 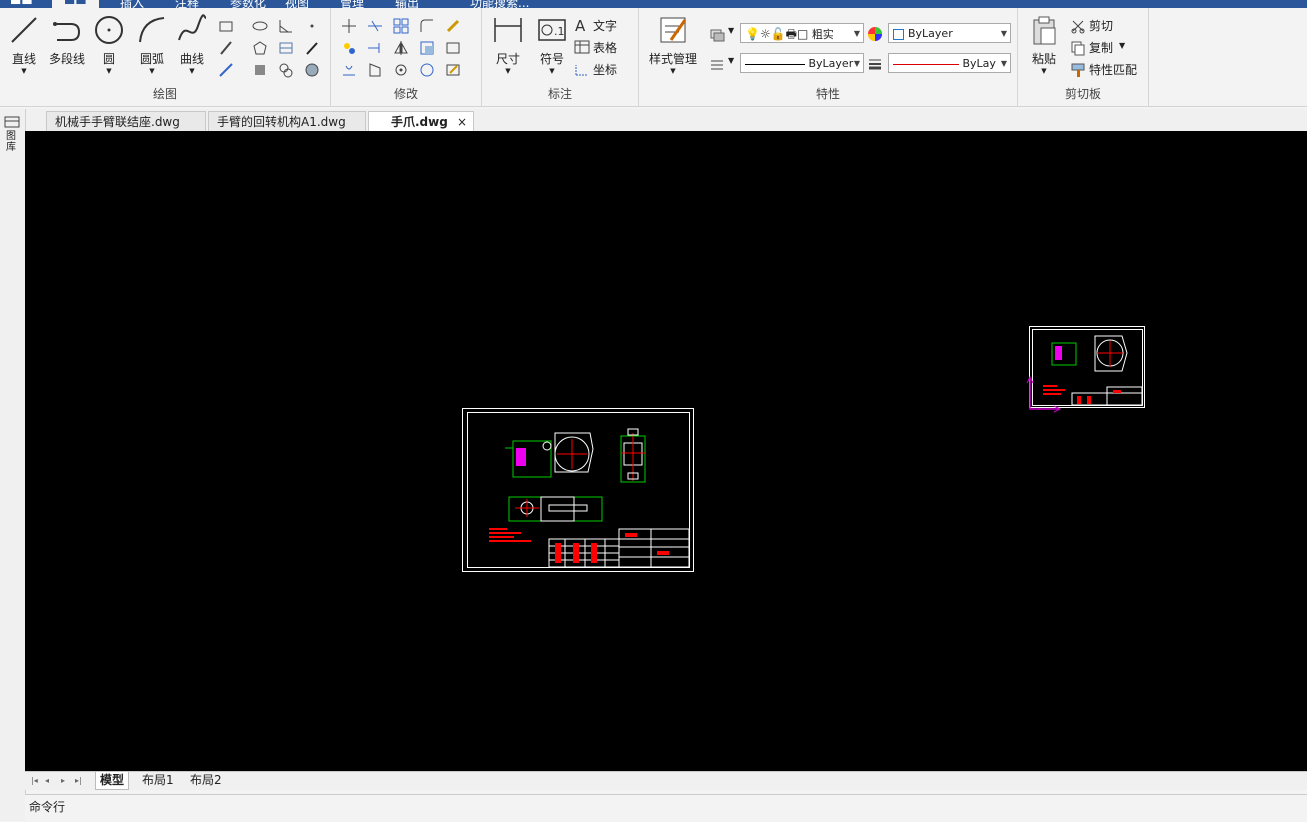 I want to click on copy-label: 复制, so click(x=1101, y=47).